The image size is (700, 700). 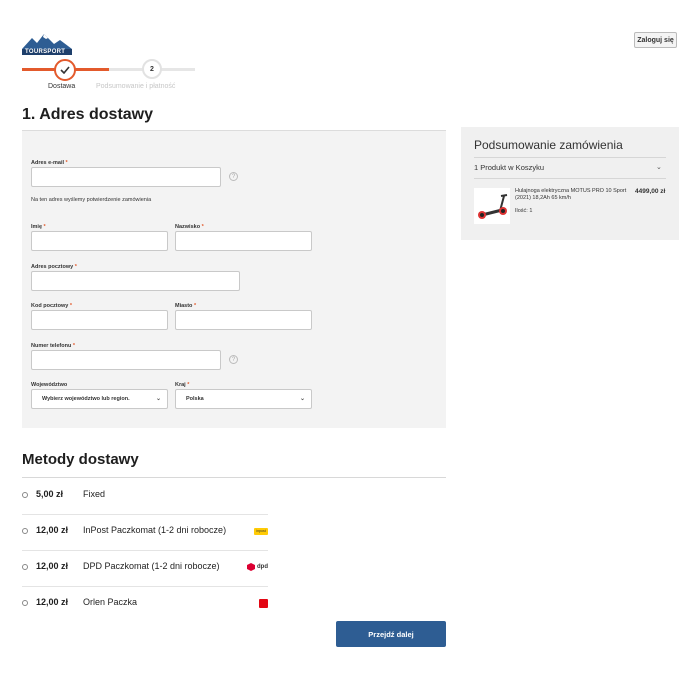 I want to click on city-label: Miasto *, so click(x=186, y=306).